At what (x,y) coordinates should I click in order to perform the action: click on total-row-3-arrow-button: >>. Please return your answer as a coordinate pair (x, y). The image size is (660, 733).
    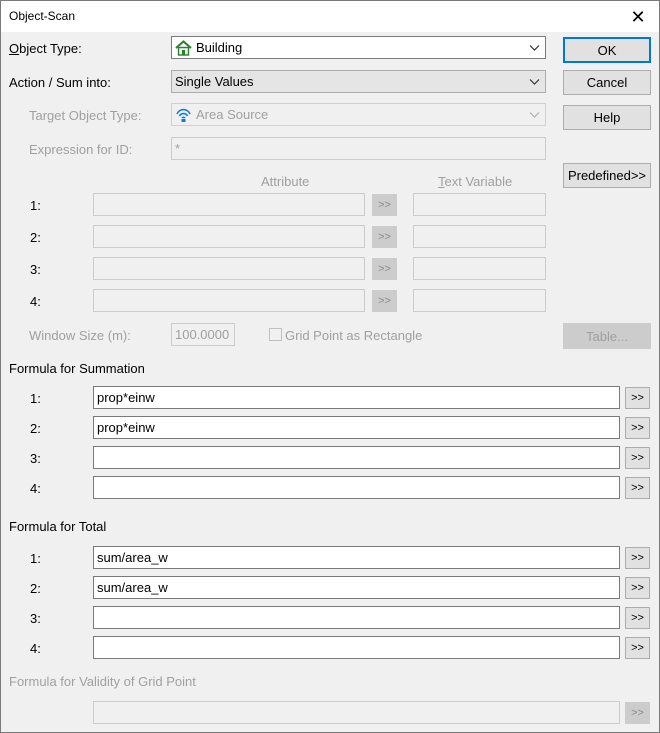
    Looking at the image, I should click on (637, 618).